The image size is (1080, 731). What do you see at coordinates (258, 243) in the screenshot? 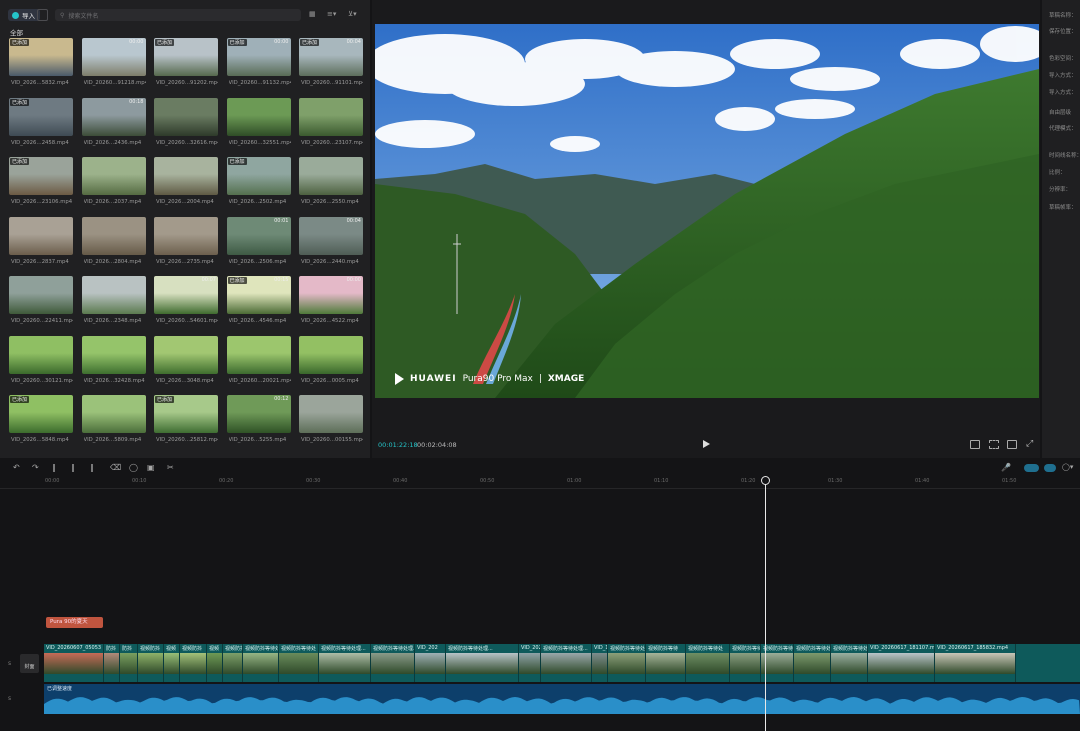
I see `media-item: 00:01 VID_2026…2506.mp4` at bounding box center [258, 243].